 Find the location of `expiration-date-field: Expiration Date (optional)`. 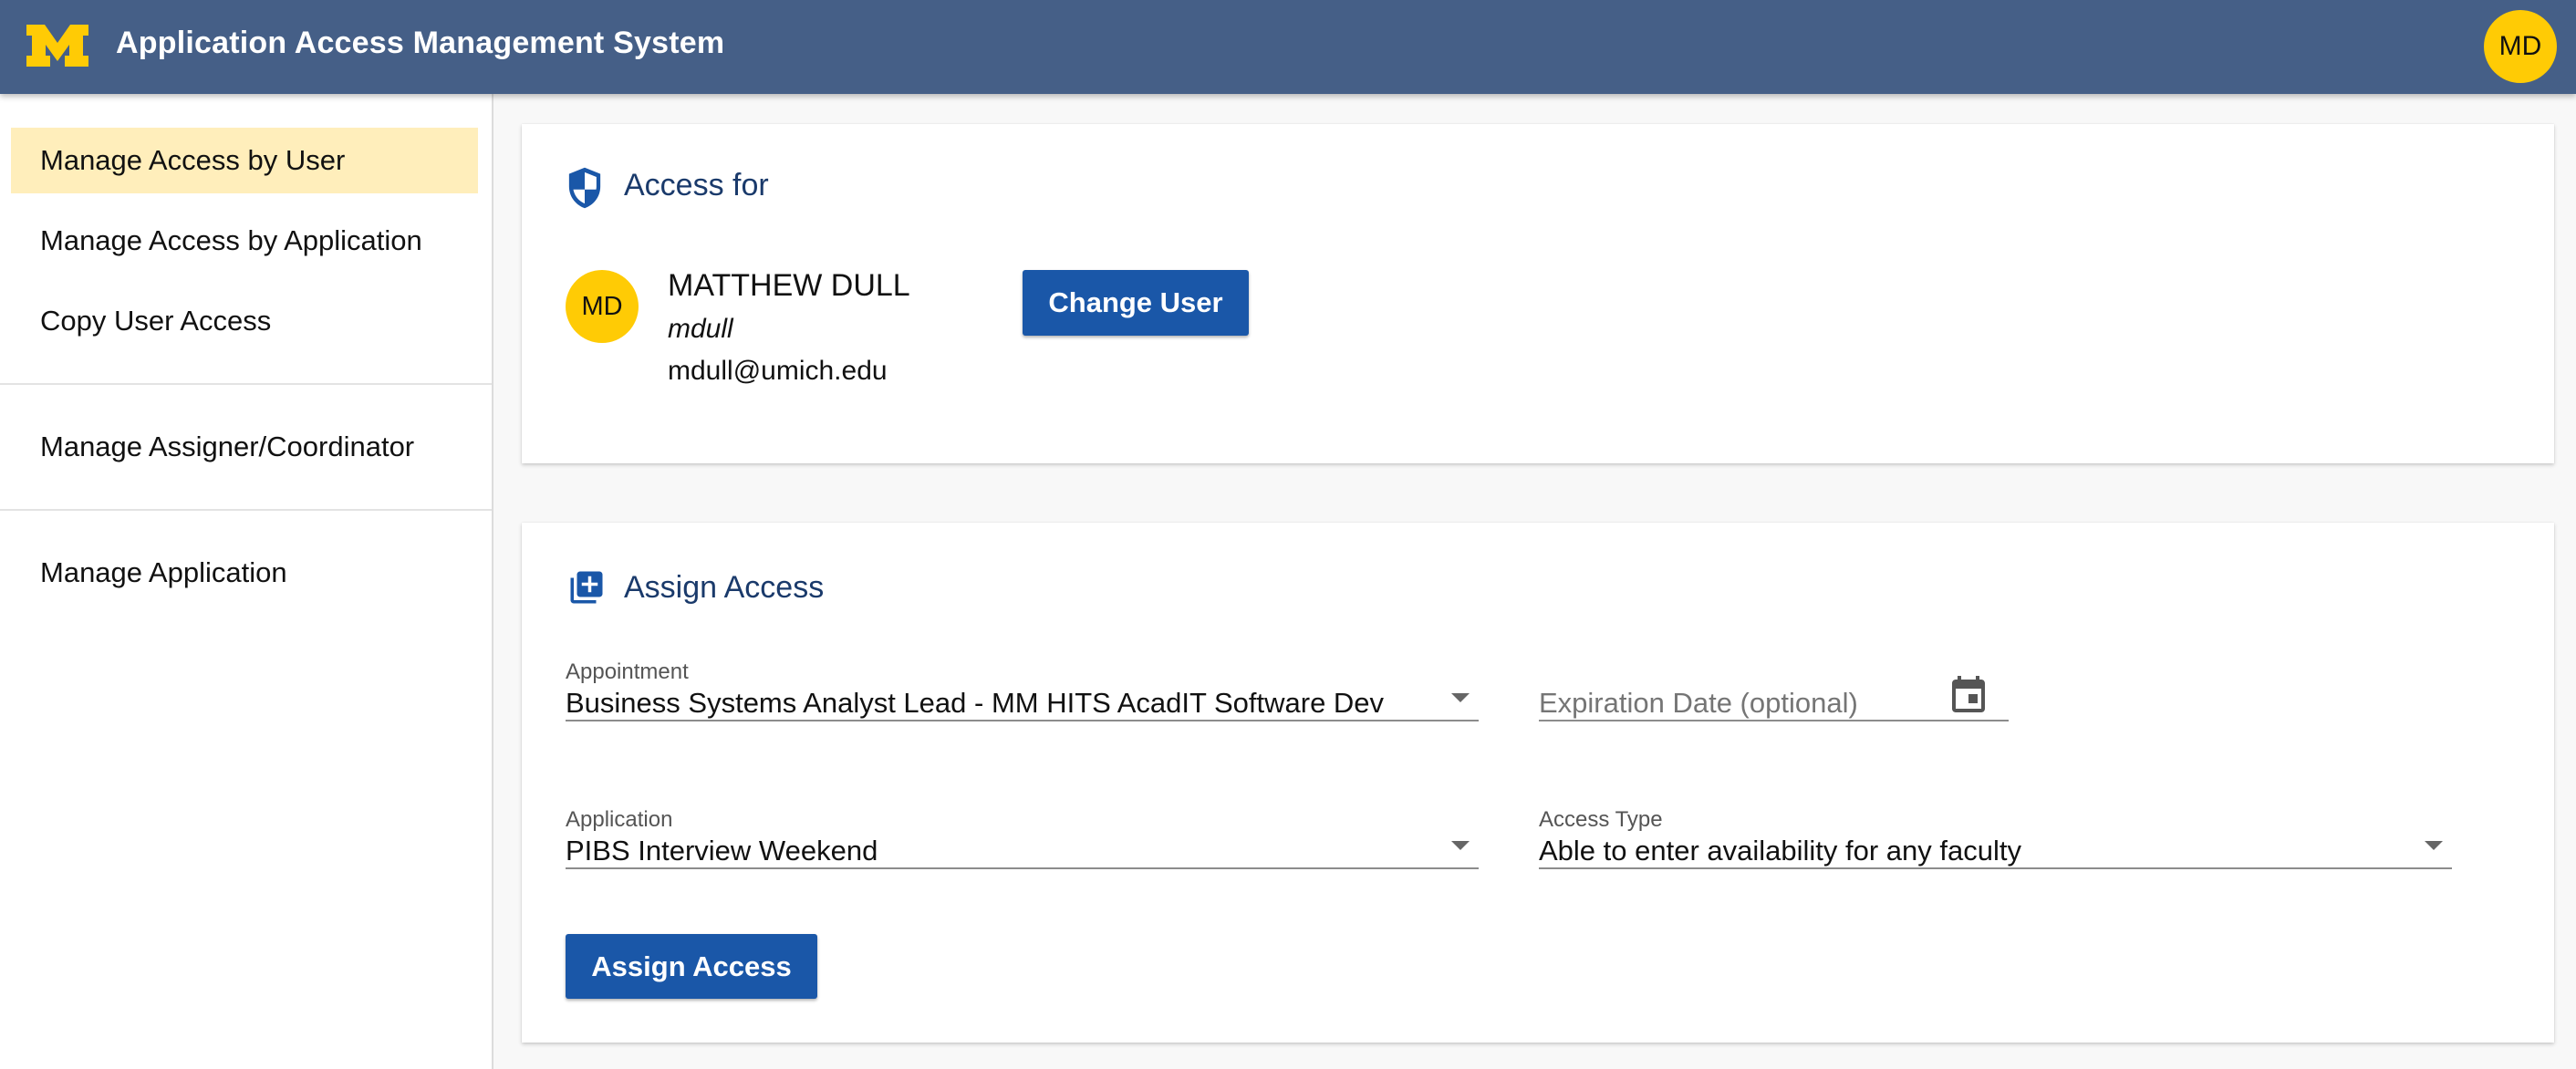

expiration-date-field: Expiration Date (optional) is located at coordinates (1774, 699).